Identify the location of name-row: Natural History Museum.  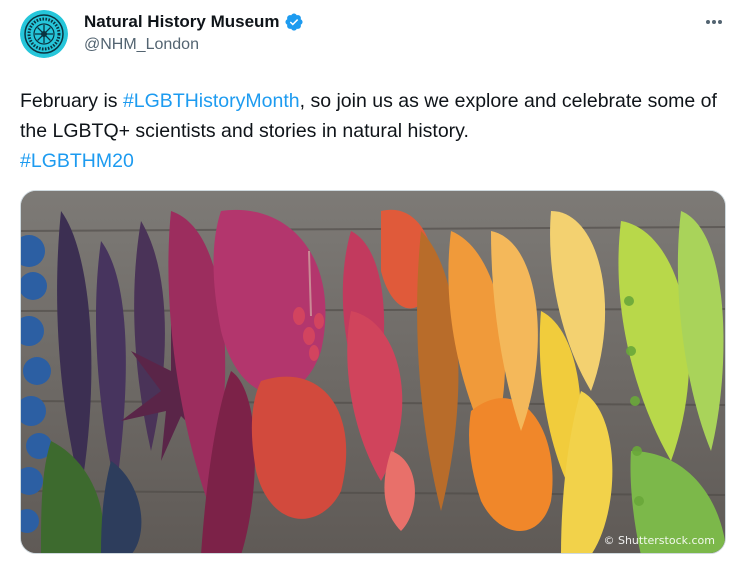
(194, 22).